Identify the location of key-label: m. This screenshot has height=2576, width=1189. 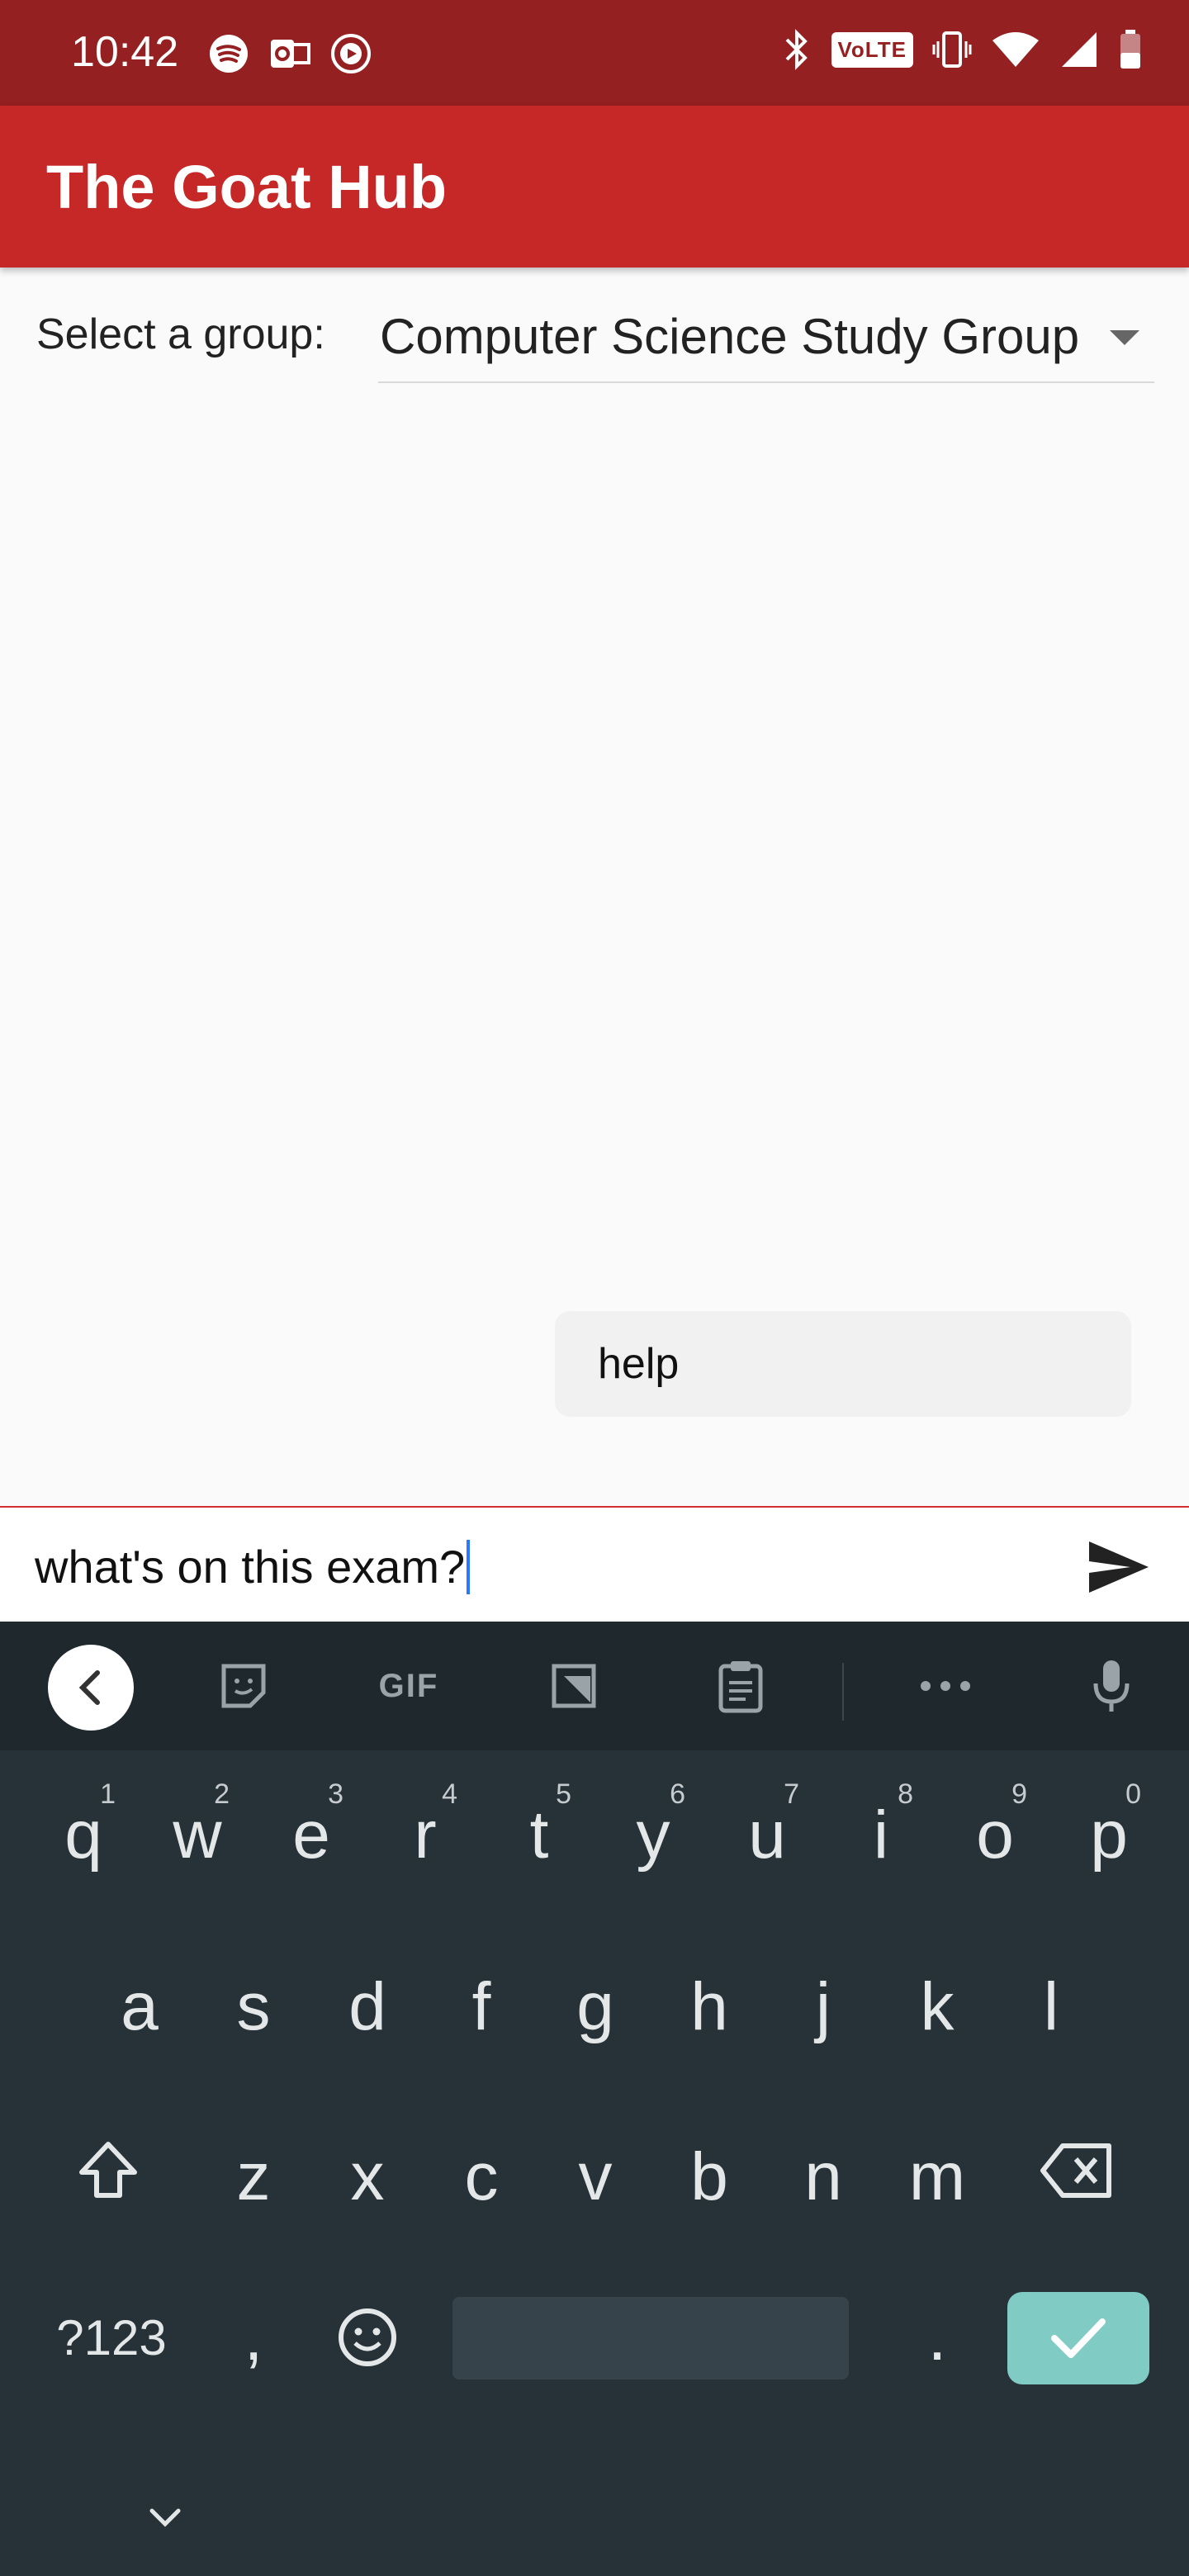
(937, 2176).